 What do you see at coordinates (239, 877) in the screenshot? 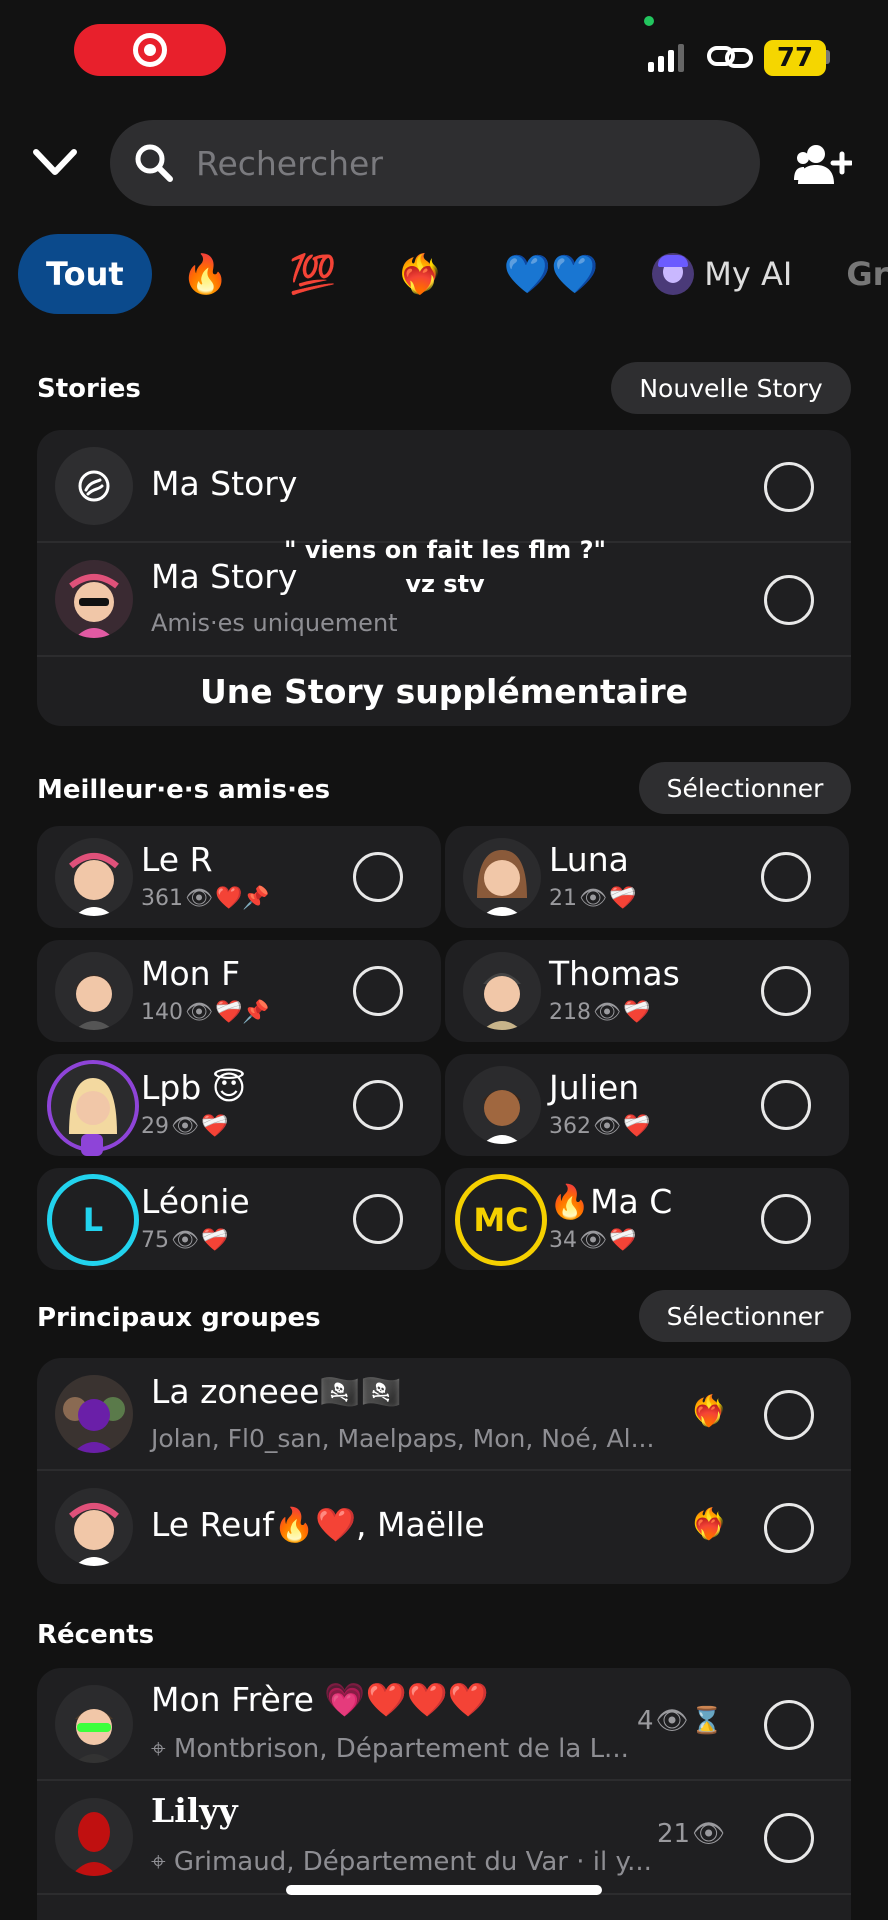
I see `friend-card: Le R 361 👁 ❤️📌` at bounding box center [239, 877].